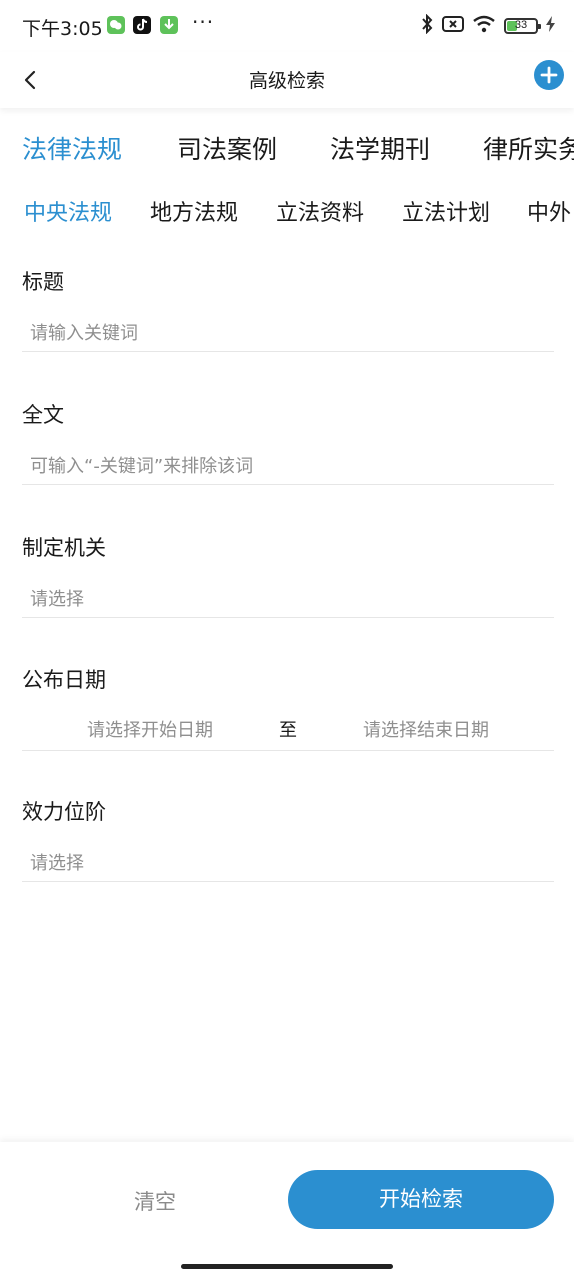 This screenshot has width=574, height=1279. Describe the element at coordinates (57, 863) in the screenshot. I see `effect-level-placeholder: 请选择` at that location.